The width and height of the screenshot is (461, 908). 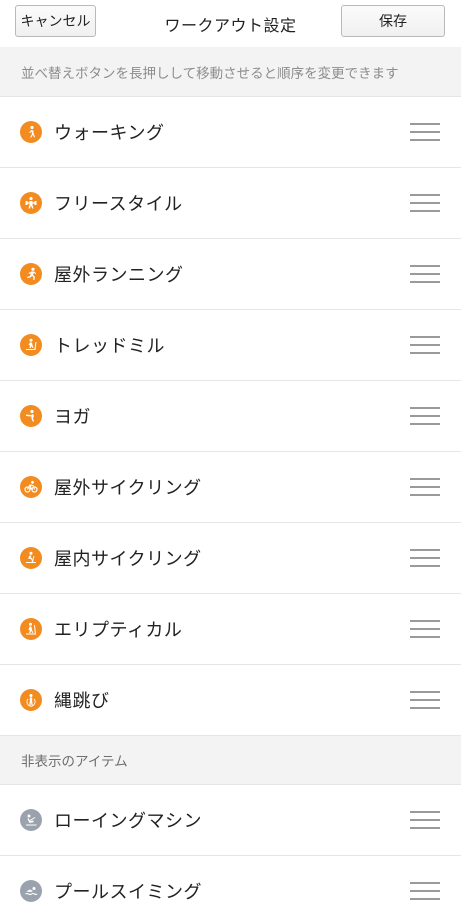 I want to click on page-title: ワークアウト設定, so click(x=230, y=25).